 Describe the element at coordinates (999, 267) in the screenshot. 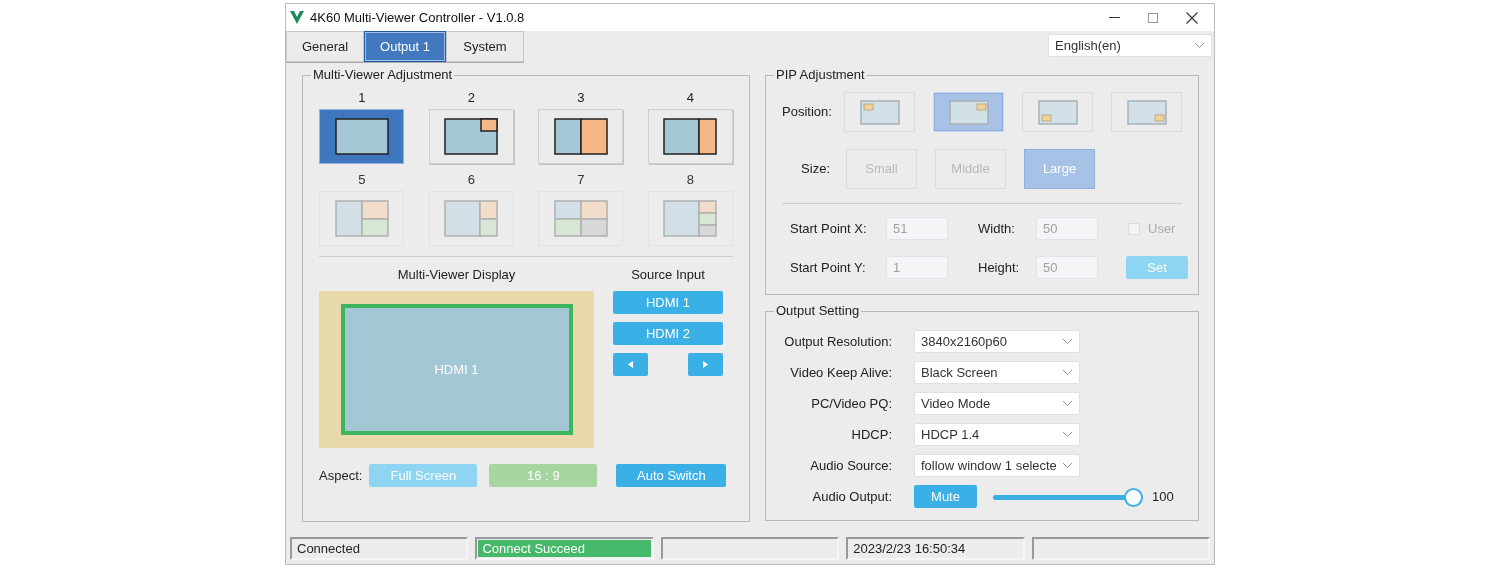

I see `field-label: Height:` at that location.